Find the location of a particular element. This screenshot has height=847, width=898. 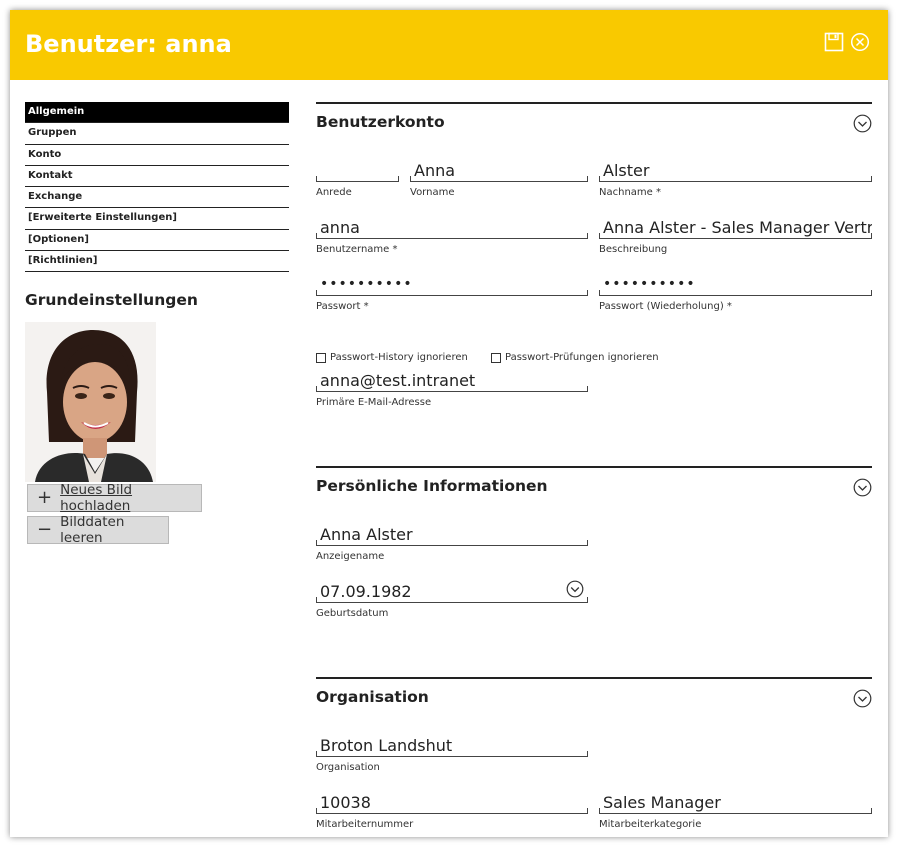

employee-number-field: 10038 Mitarbeiternummer is located at coordinates (452, 811).